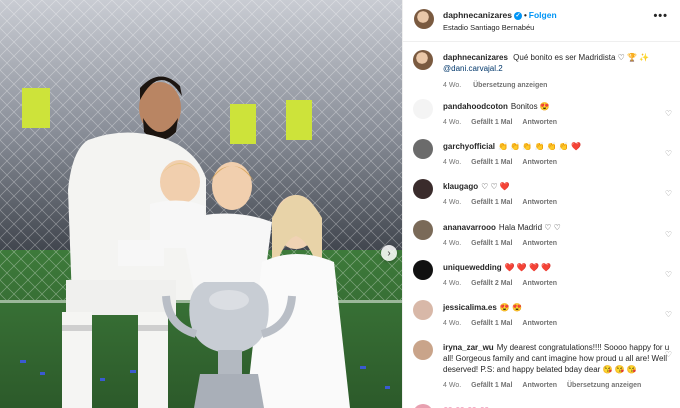  Describe the element at coordinates (468, 347) in the screenshot. I see `comment-username: iryna_zar_wu` at that location.